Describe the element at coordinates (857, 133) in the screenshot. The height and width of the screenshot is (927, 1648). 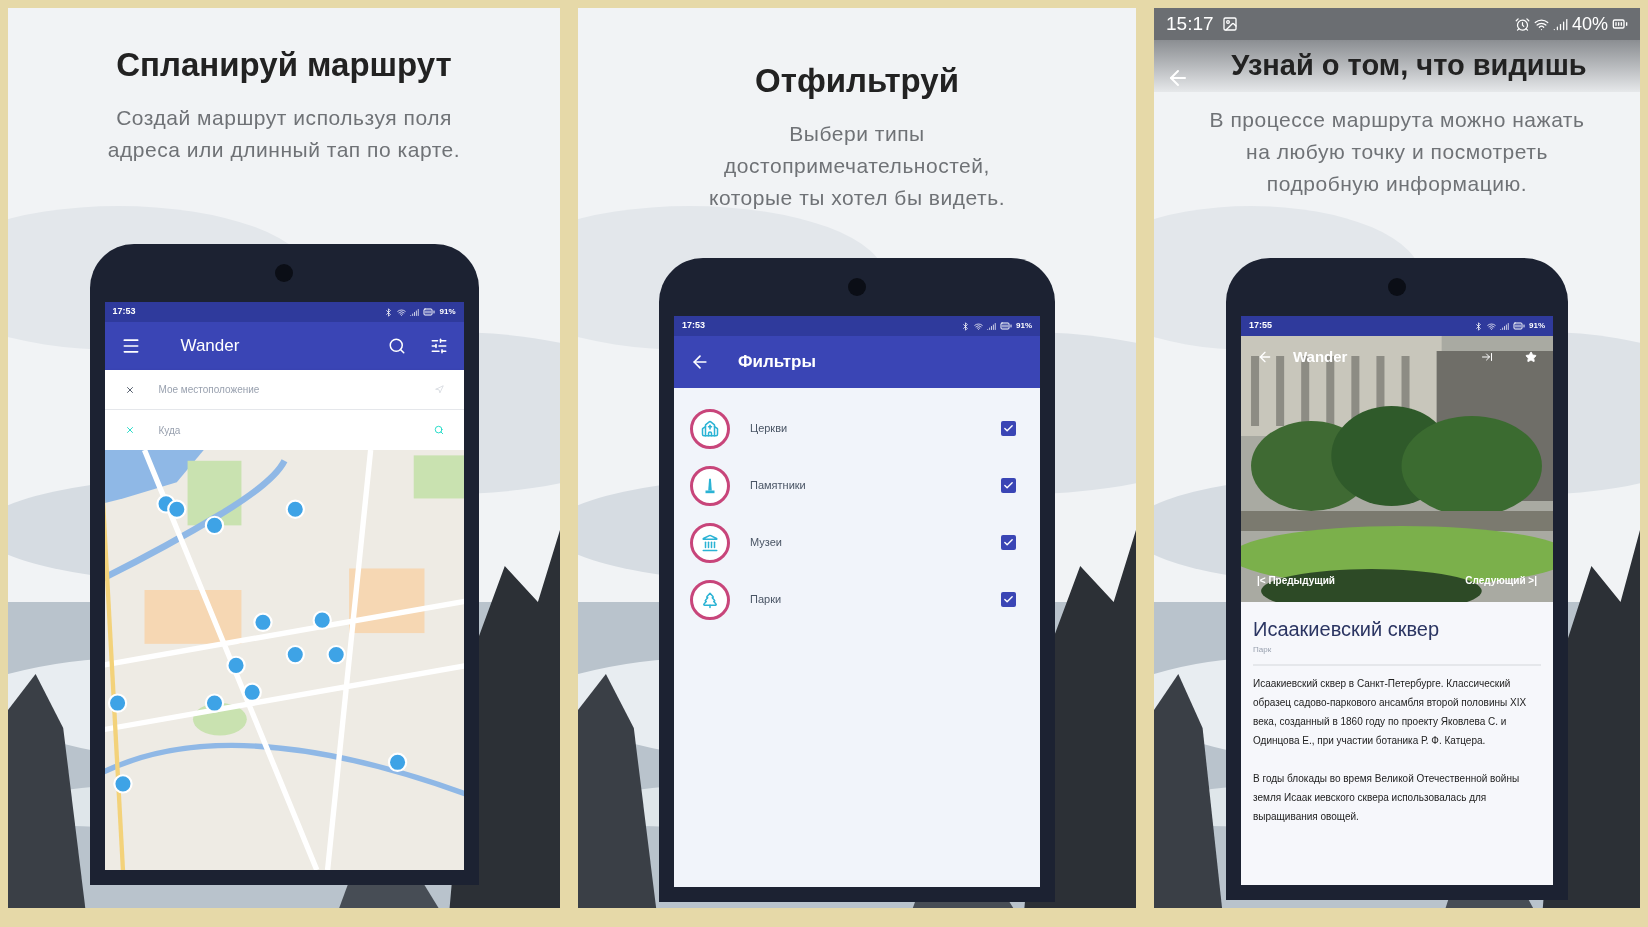
I see `subtitle-line: Выбери типы` at that location.